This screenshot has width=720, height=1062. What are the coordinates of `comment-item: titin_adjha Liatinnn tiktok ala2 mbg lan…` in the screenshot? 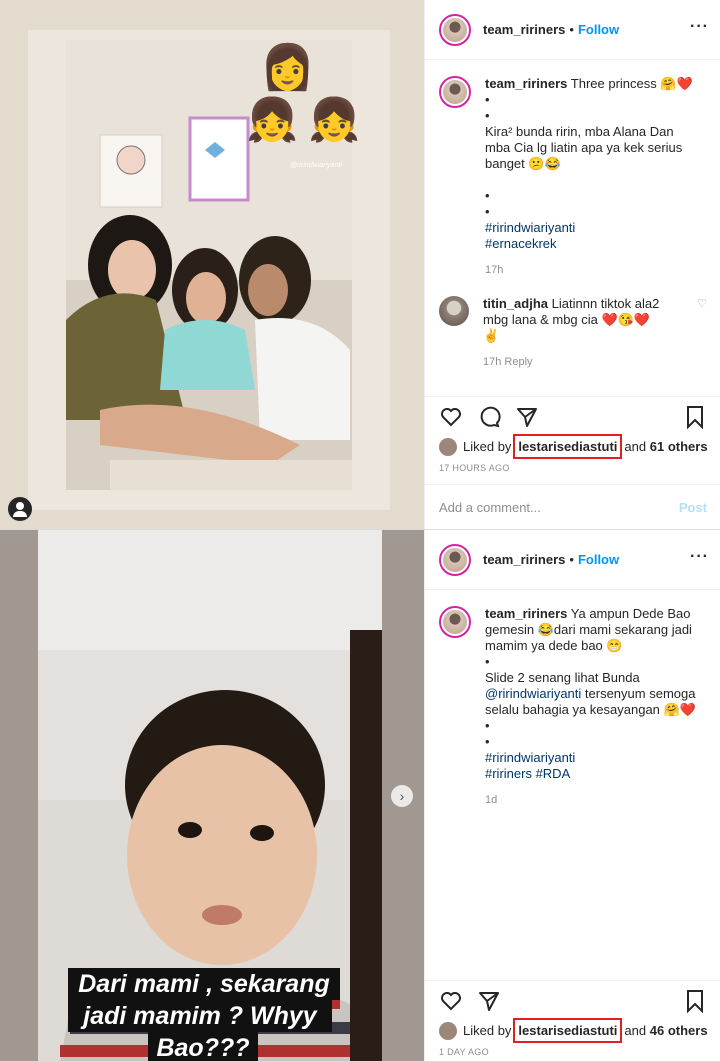 It's located at (573, 333).